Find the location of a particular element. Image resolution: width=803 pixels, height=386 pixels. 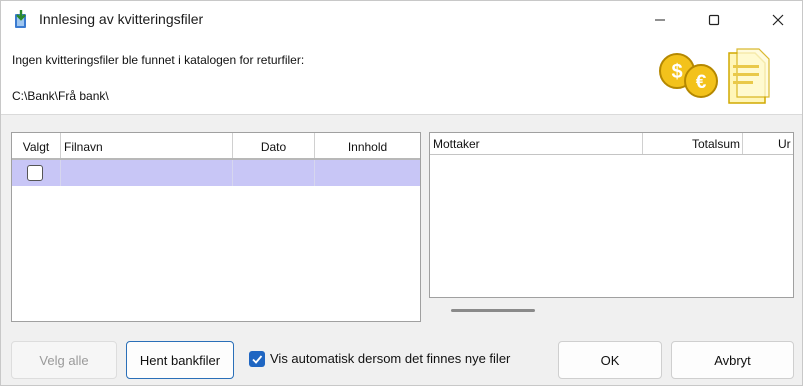

cell-valgt is located at coordinates (36, 173).